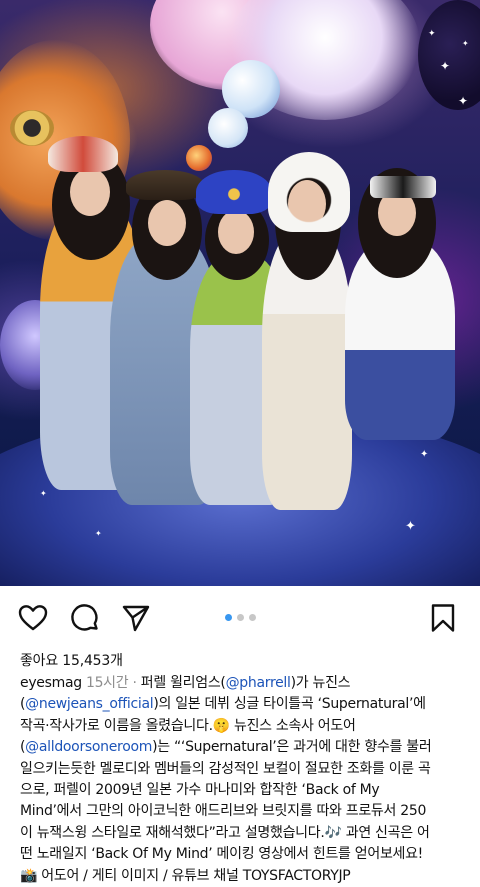 The height and width of the screenshot is (887, 480). Describe the element at coordinates (225, 832) in the screenshot. I see `caption-line: 이 뉴잭스윙 스타일로 재해석했다”라고 설명했습니다.🎶 과연 신곡은 어` at that location.